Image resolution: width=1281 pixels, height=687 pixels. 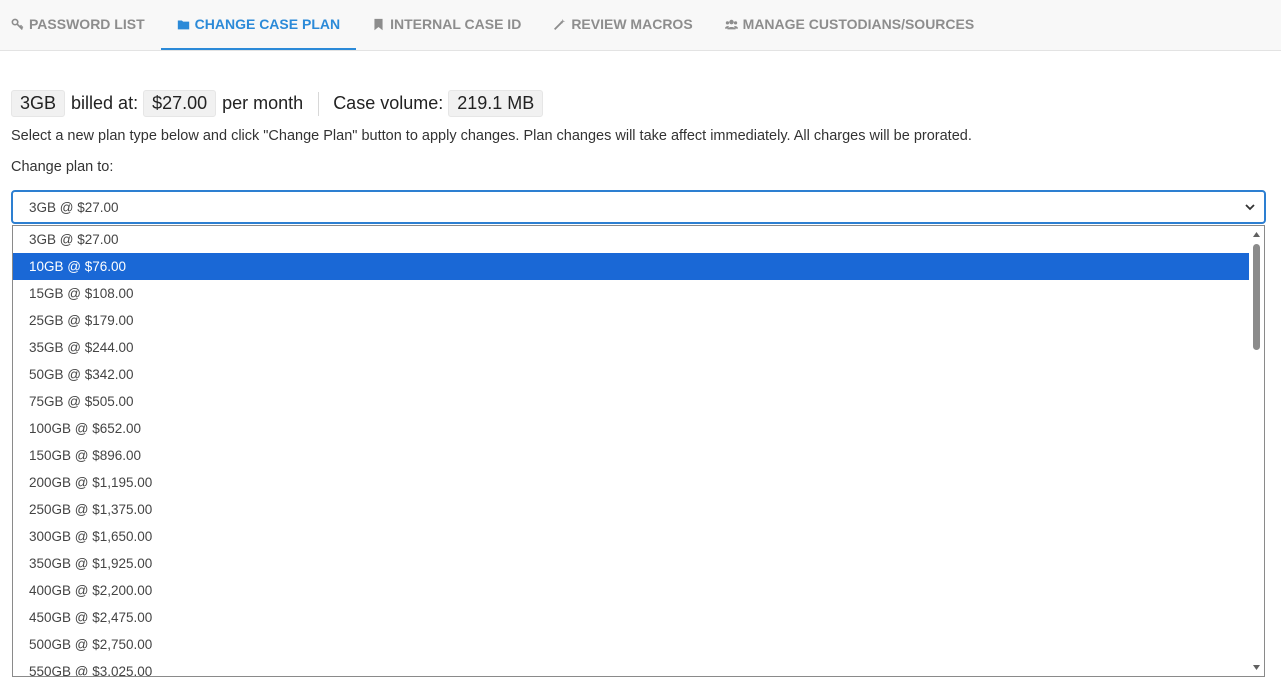 What do you see at coordinates (631, 374) in the screenshot?
I see `plan-option: 50GB @ $342.00` at bounding box center [631, 374].